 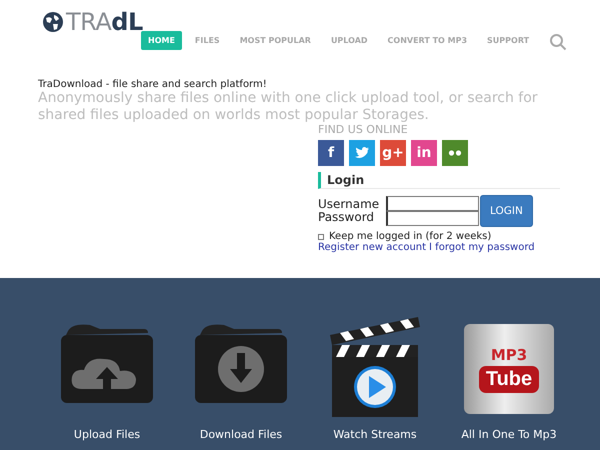 What do you see at coordinates (107, 434) in the screenshot?
I see `feature-link: Upload Files` at bounding box center [107, 434].